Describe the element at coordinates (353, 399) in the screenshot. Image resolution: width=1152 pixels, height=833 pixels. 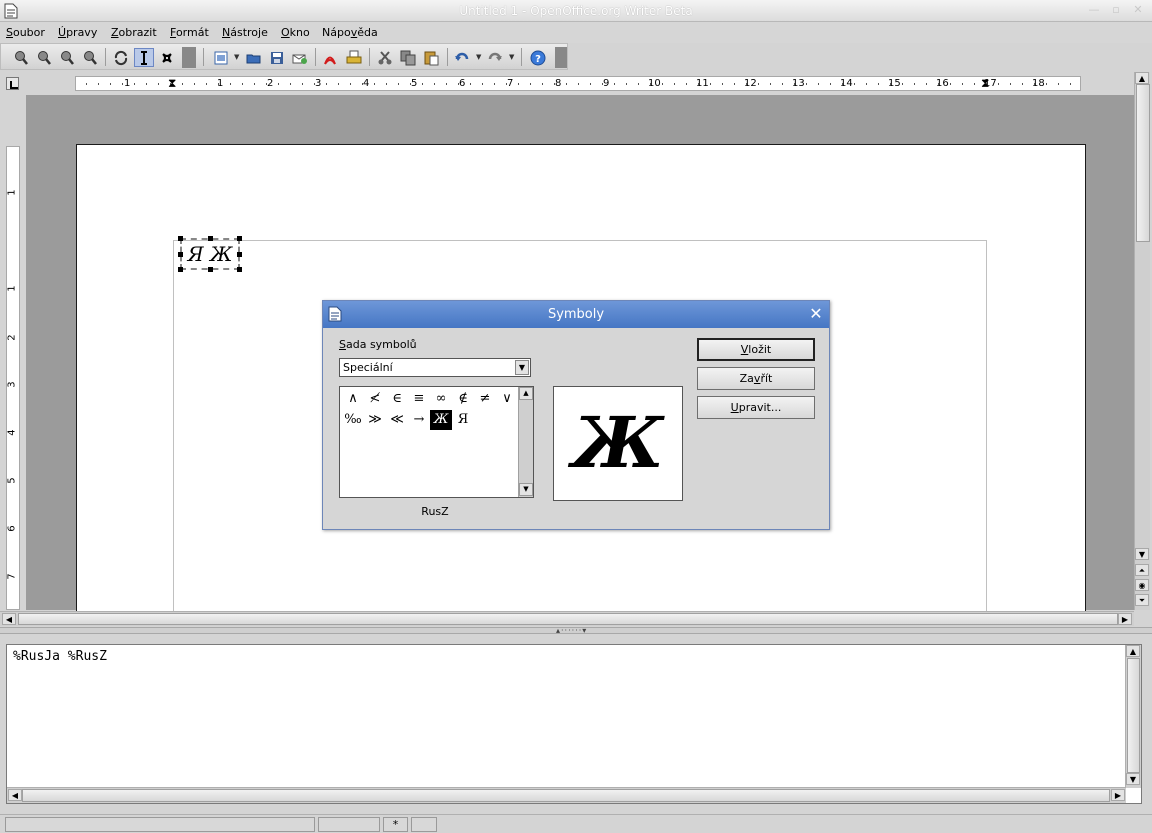
I see `symbol-cell: ∧` at that location.